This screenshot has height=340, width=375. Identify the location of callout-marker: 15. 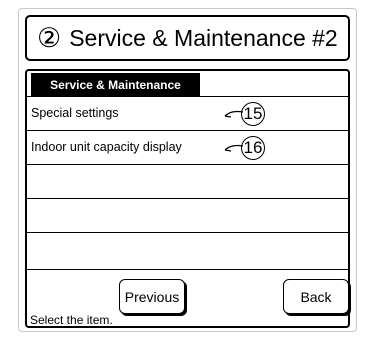
(244, 114).